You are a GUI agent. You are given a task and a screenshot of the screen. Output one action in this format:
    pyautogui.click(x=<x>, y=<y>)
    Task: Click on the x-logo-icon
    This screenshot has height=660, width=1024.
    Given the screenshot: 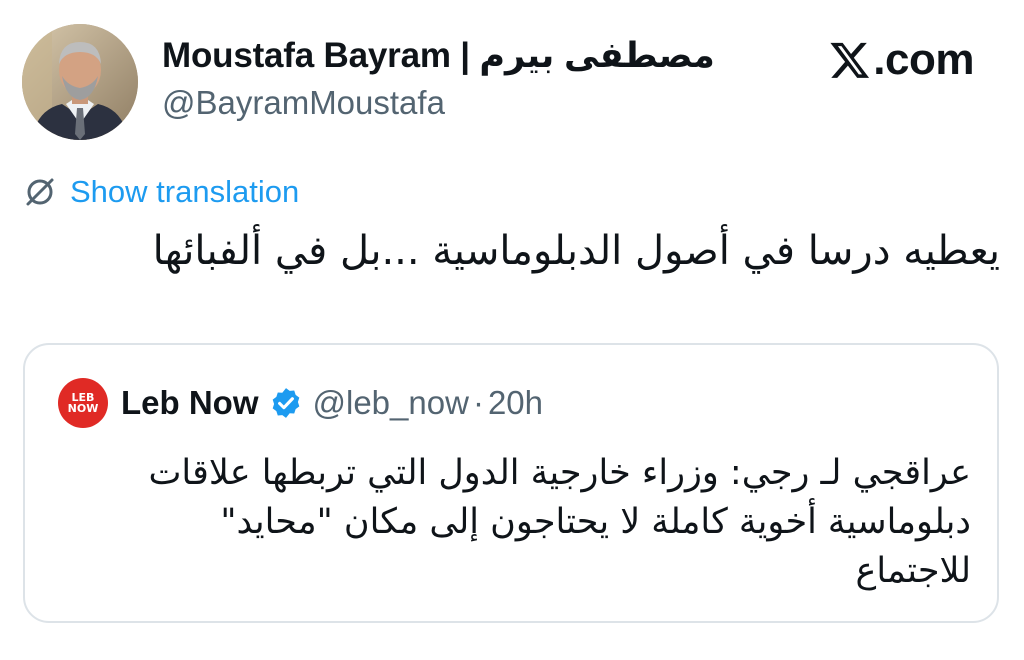 What is the action you would take?
    pyautogui.click(x=850, y=60)
    